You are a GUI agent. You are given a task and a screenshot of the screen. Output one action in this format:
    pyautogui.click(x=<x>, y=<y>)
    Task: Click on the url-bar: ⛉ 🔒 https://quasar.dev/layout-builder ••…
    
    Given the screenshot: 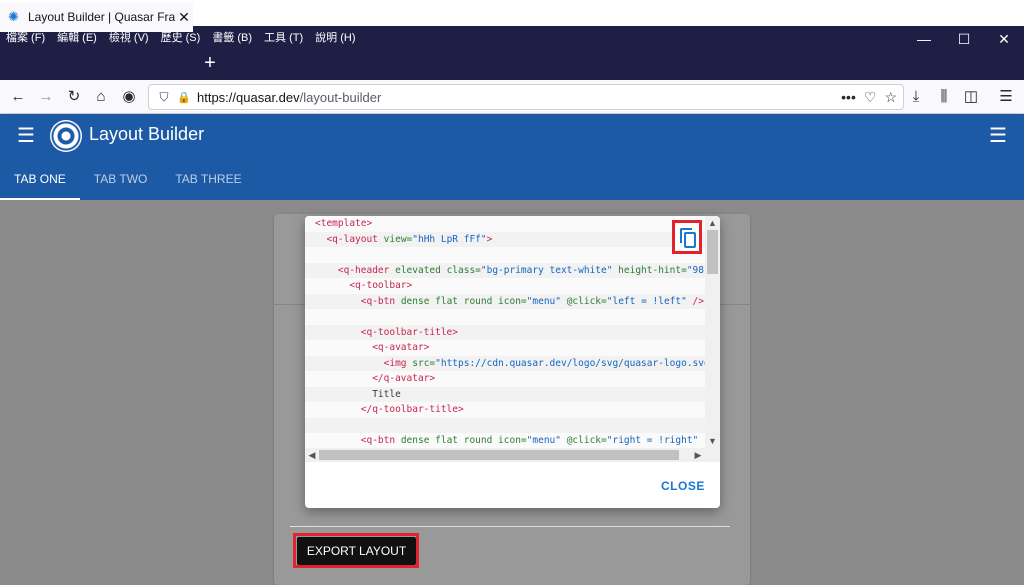 What is the action you would take?
    pyautogui.click(x=526, y=97)
    